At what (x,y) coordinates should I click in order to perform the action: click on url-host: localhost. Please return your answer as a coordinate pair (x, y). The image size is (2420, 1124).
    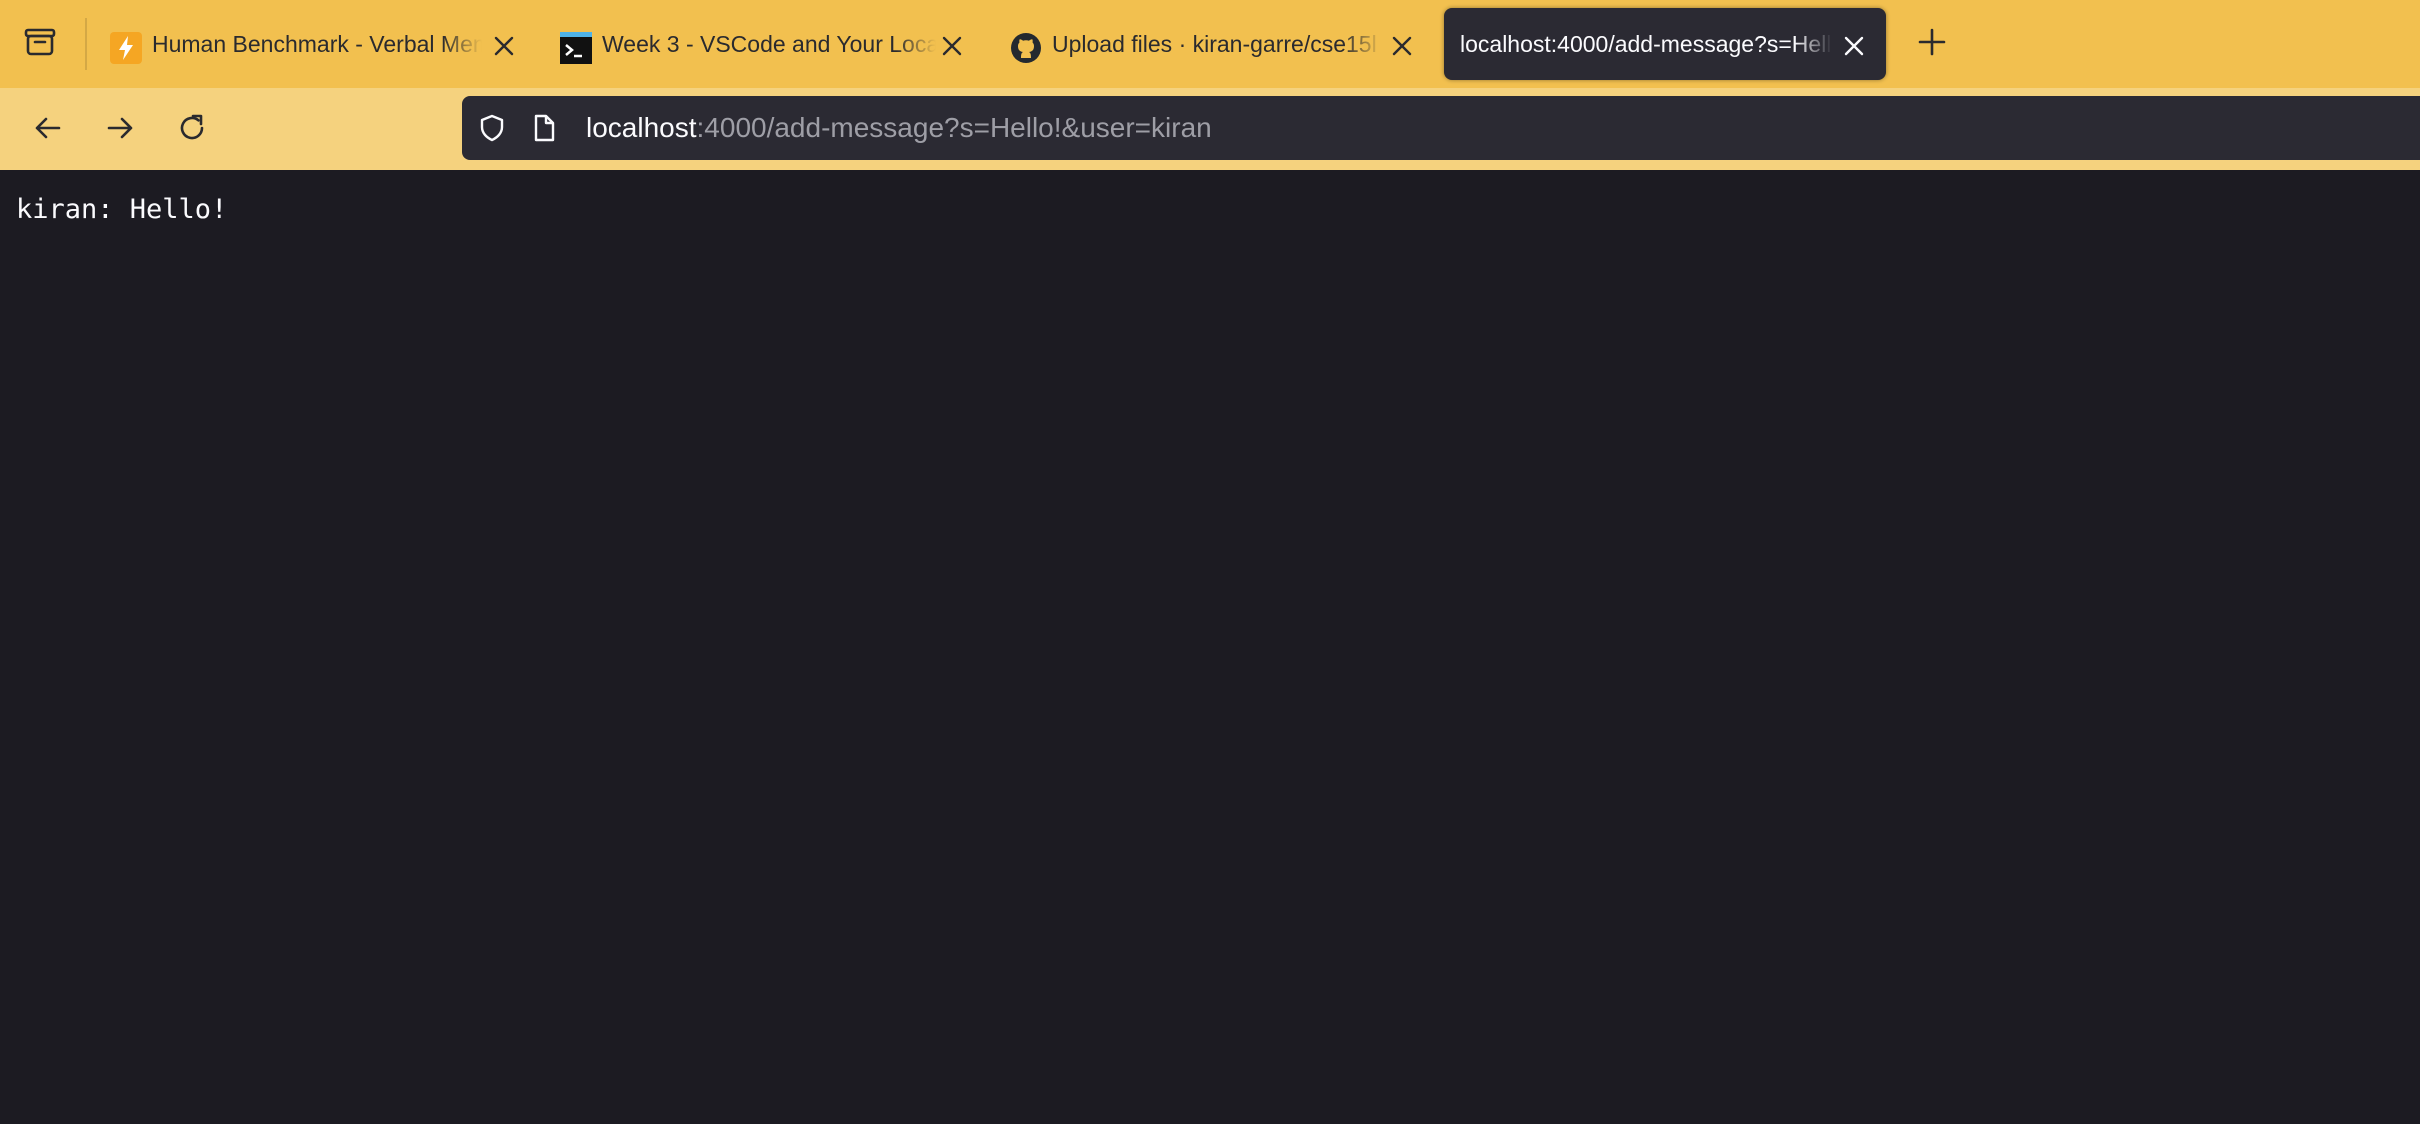
    Looking at the image, I should click on (641, 127).